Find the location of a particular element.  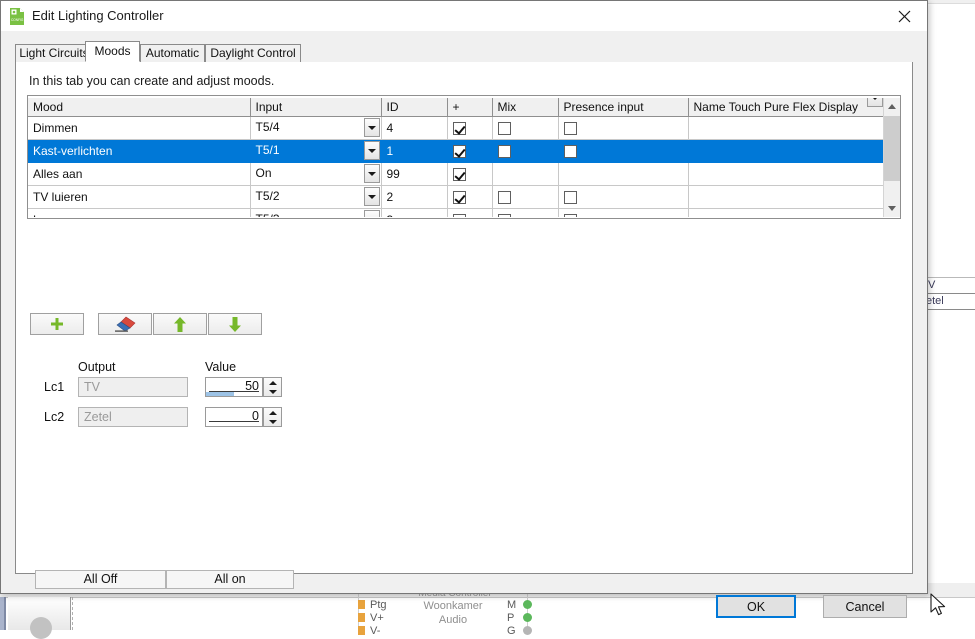

move-down-button is located at coordinates (235, 324).